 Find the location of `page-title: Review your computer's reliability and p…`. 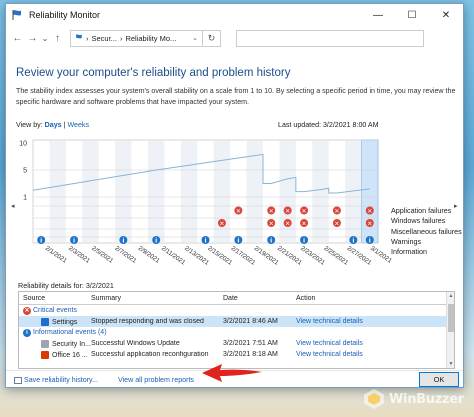

page-title: Review your computer's reliability and p… is located at coordinates (153, 73).